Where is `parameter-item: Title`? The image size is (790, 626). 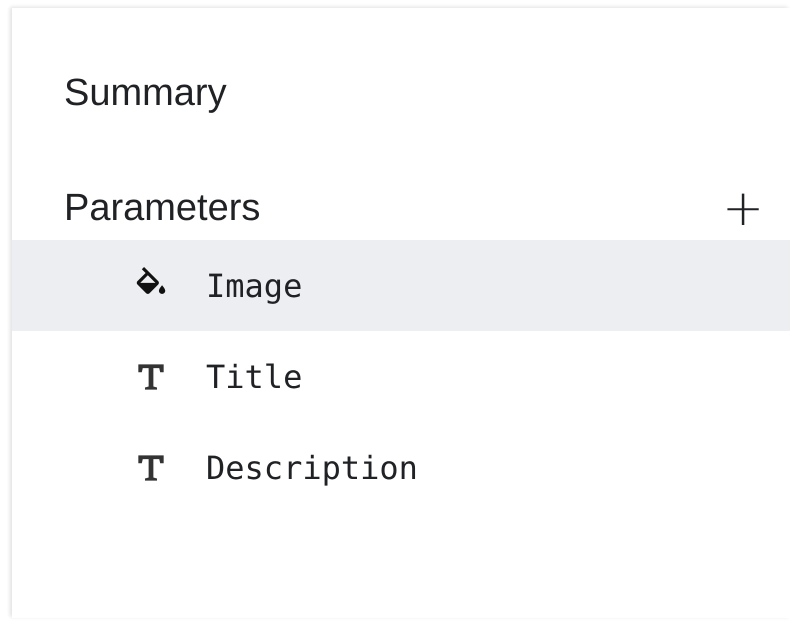 parameter-item: Title is located at coordinates (401, 376).